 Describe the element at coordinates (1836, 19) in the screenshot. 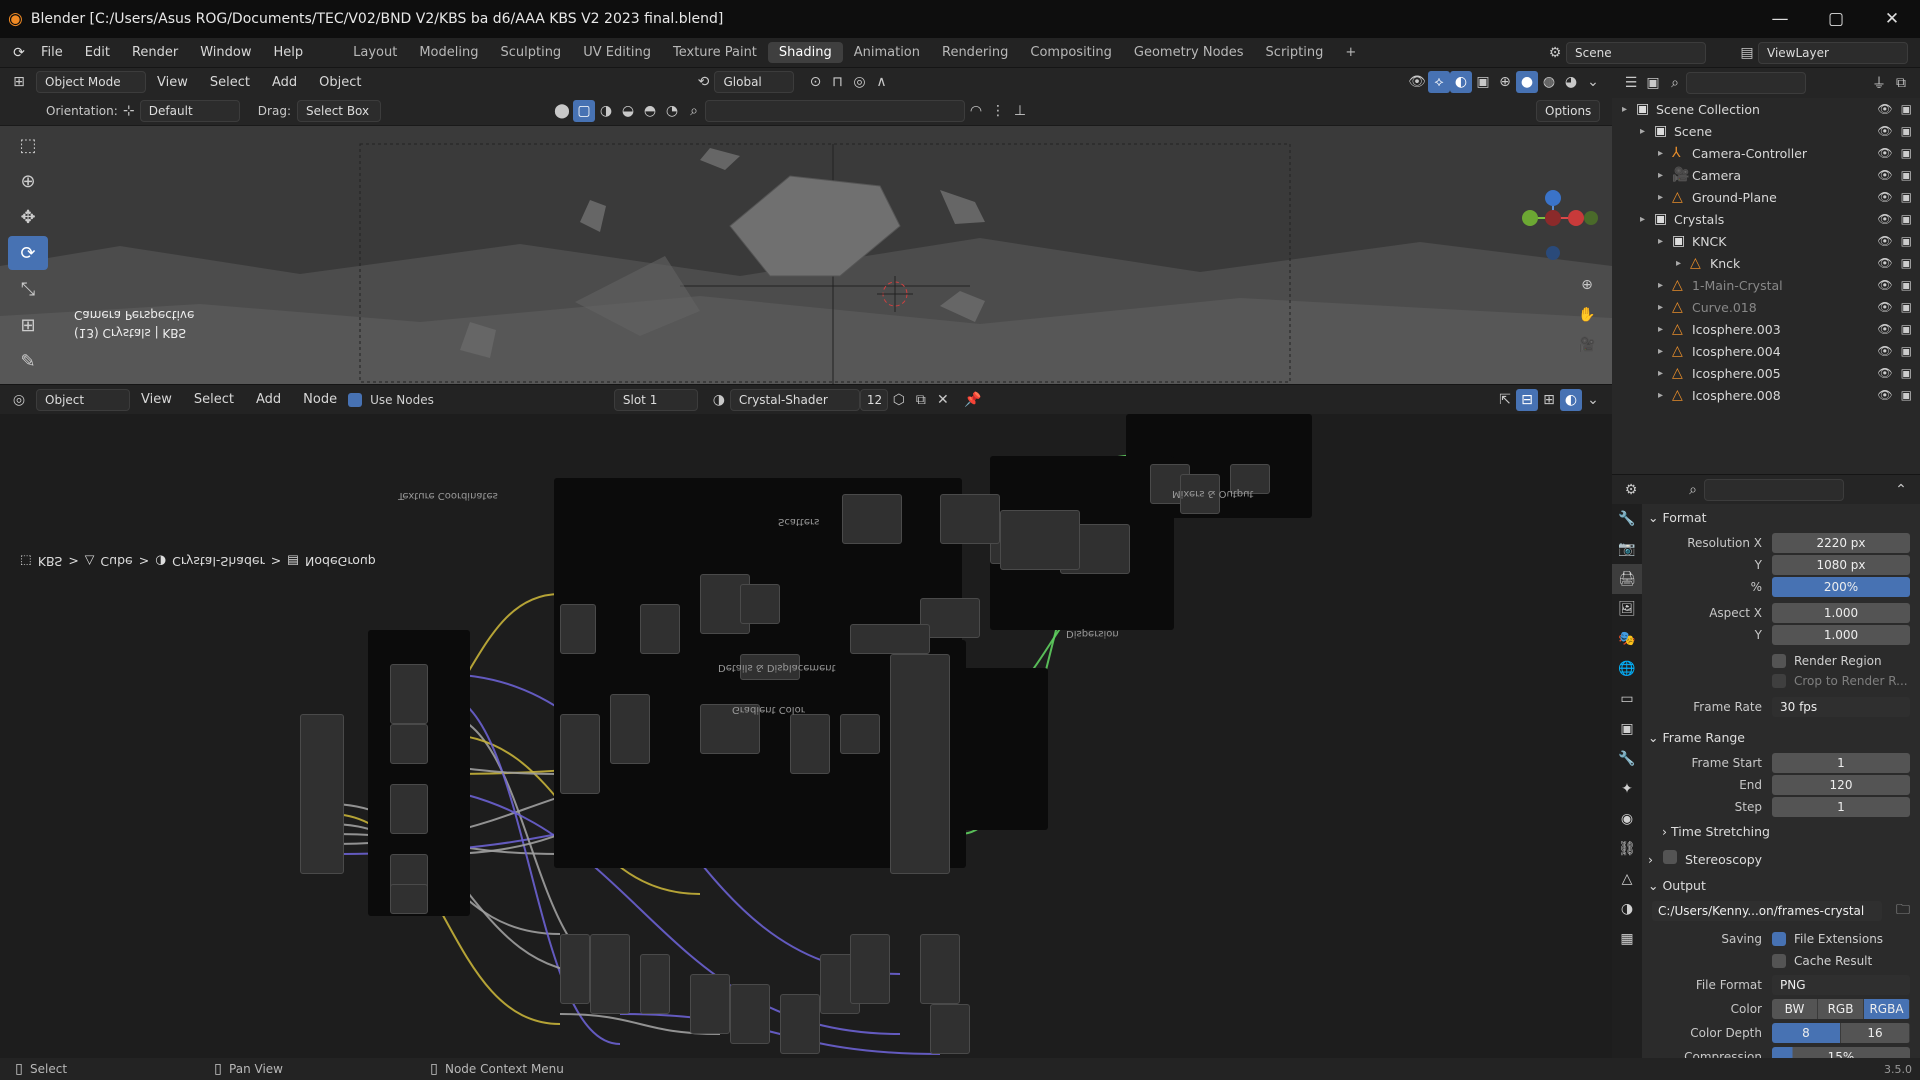

I see `maximize-button: ▢` at that location.